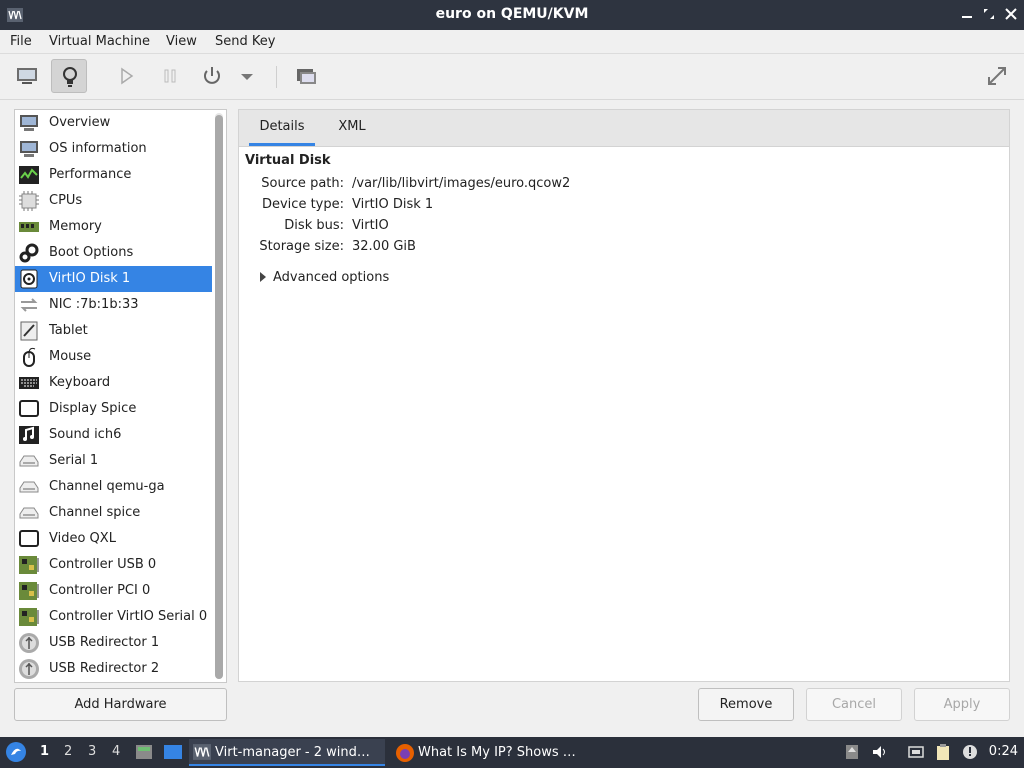  I want to click on sidebar-item-channel-qemu-ga: Channel qemu-ga, so click(113, 487).